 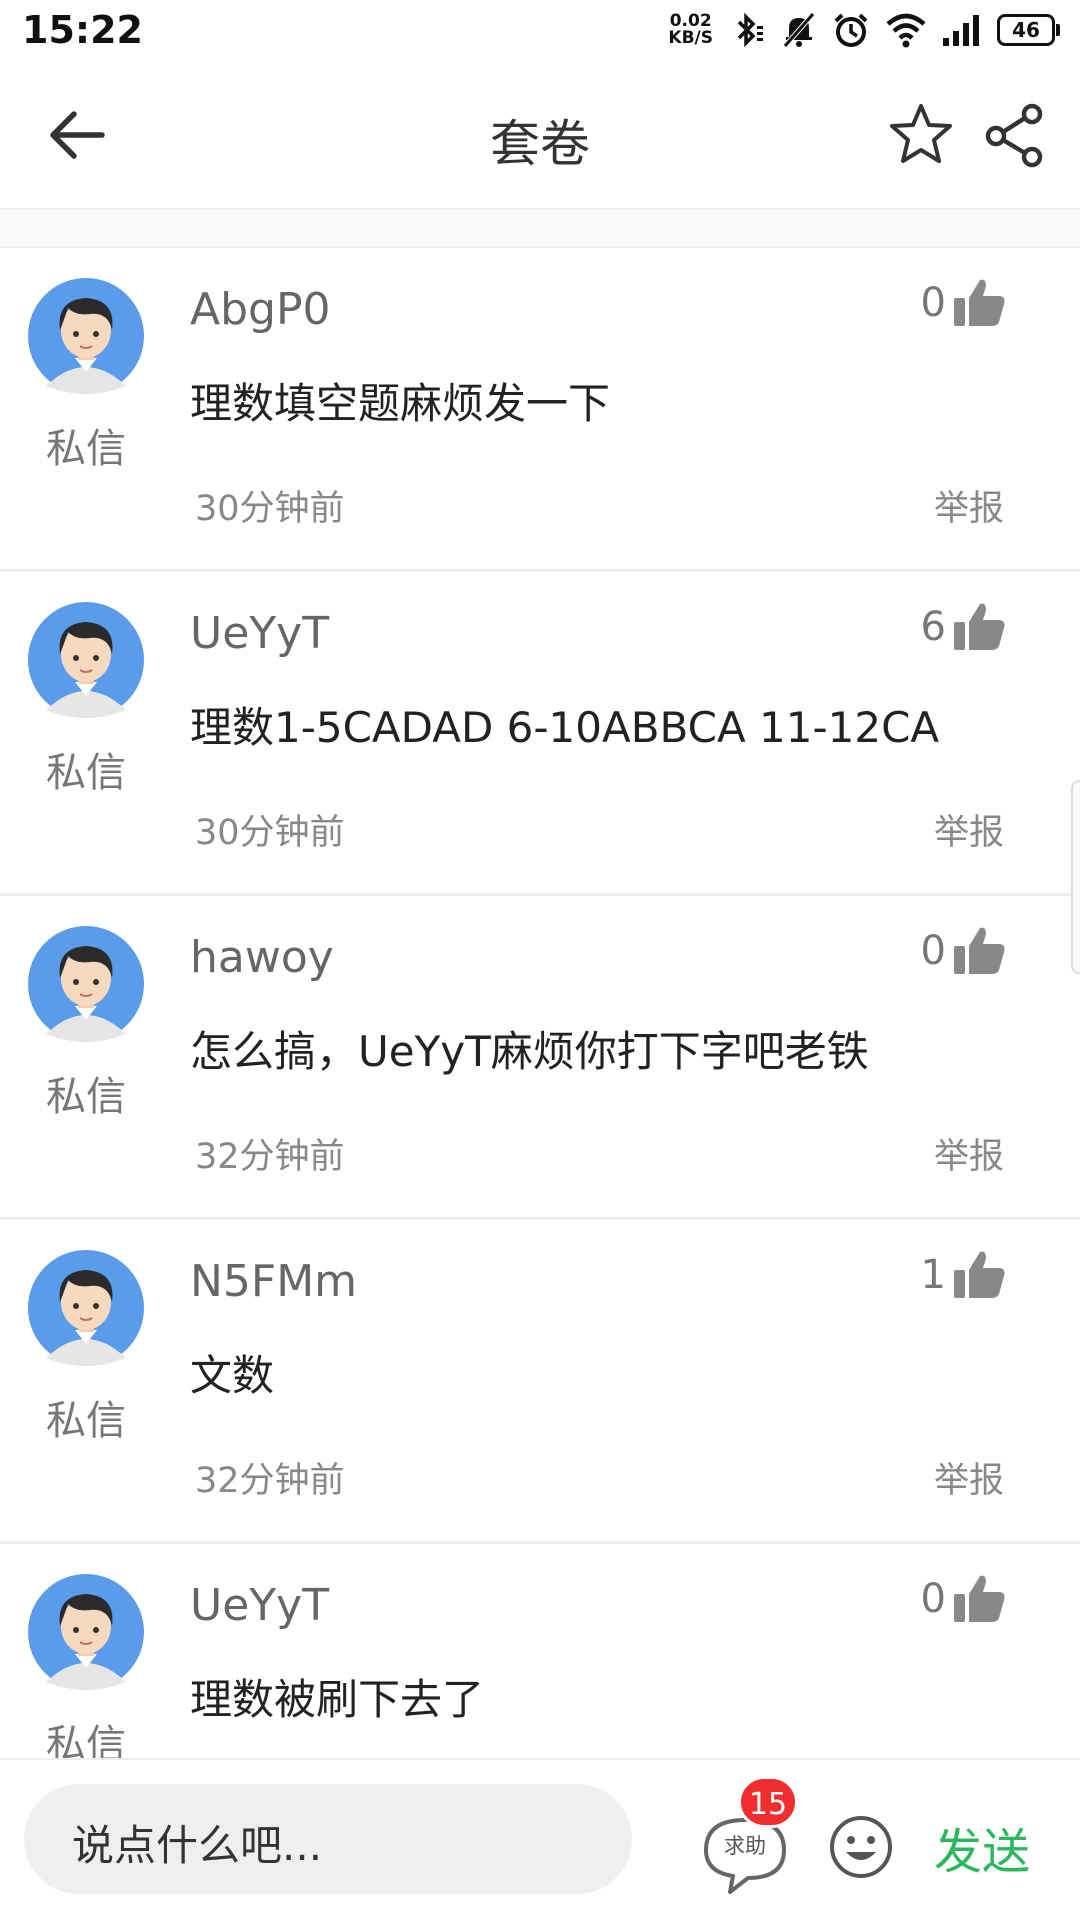 I want to click on bluetooth-icon, so click(x=750, y=30).